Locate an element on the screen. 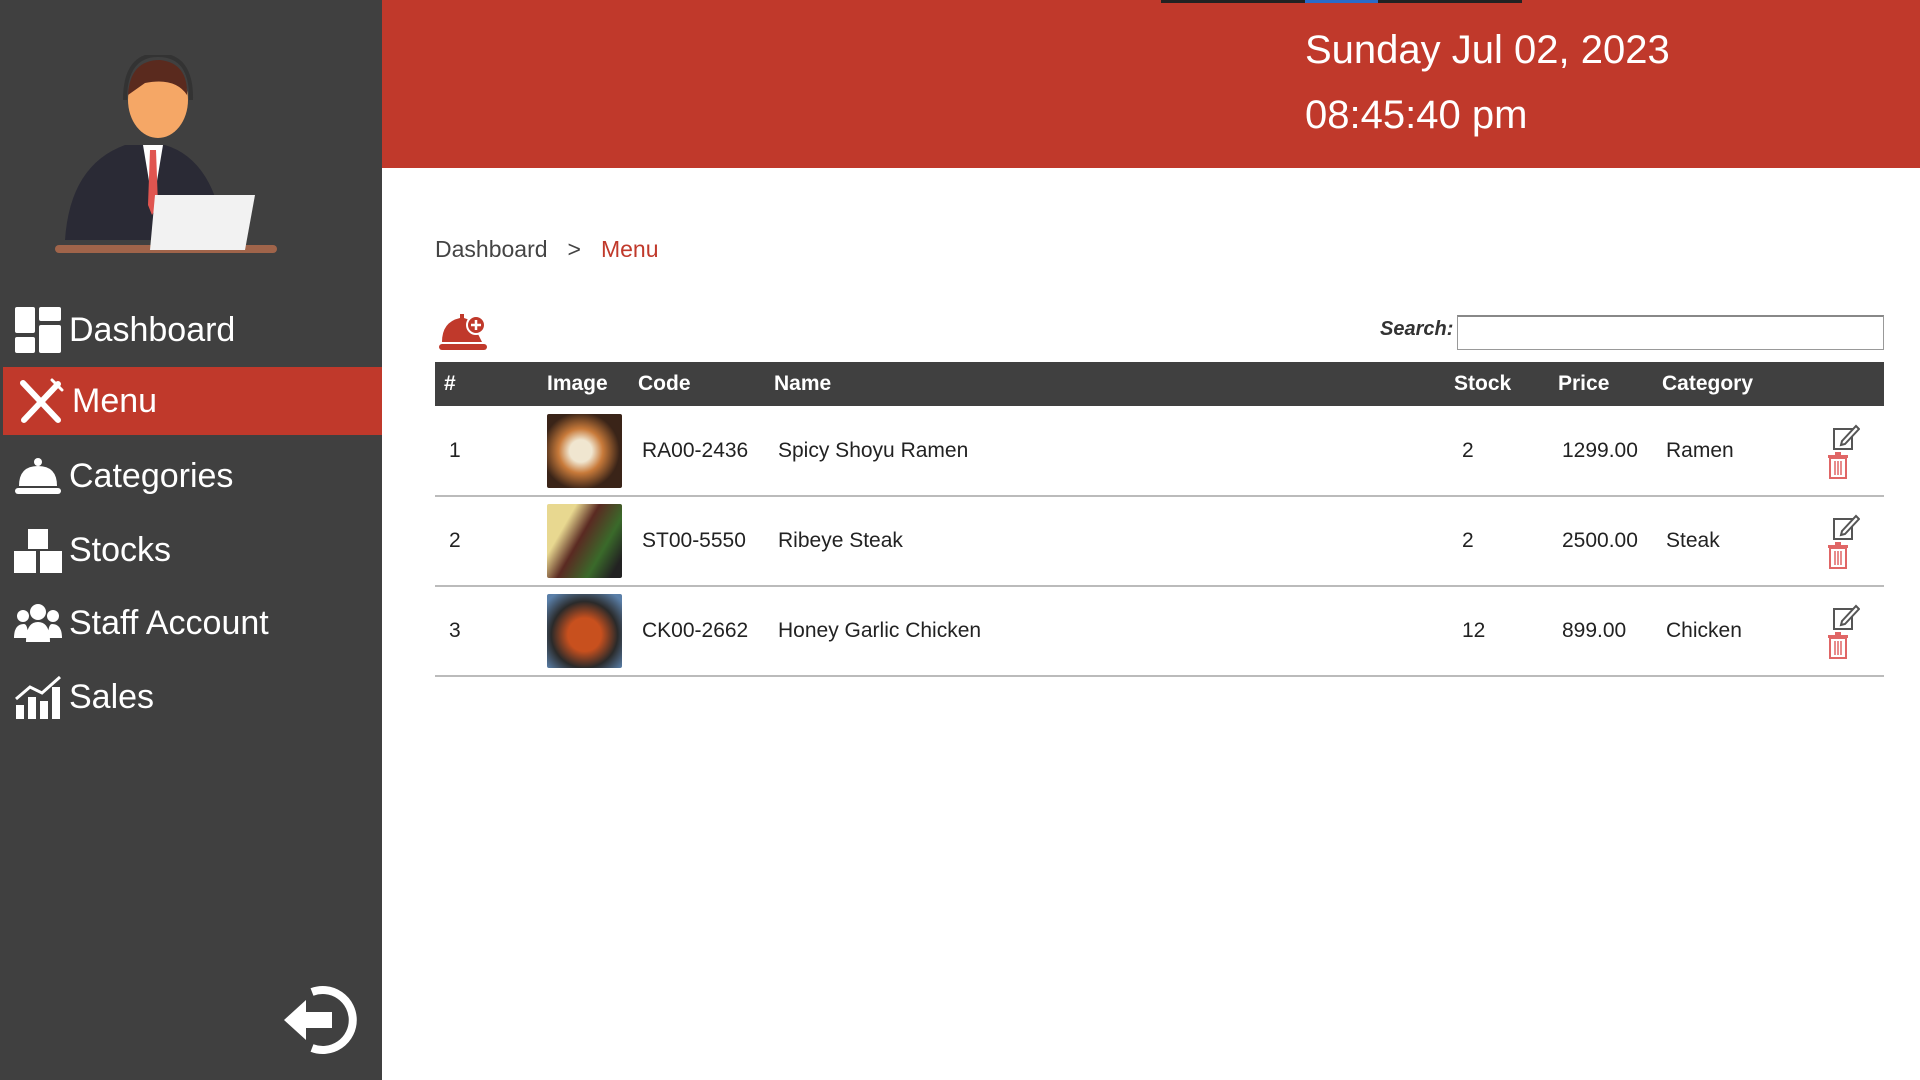 Image resolution: width=1920 pixels, height=1080 pixels. row-price: 2500.00 is located at coordinates (1610, 541).